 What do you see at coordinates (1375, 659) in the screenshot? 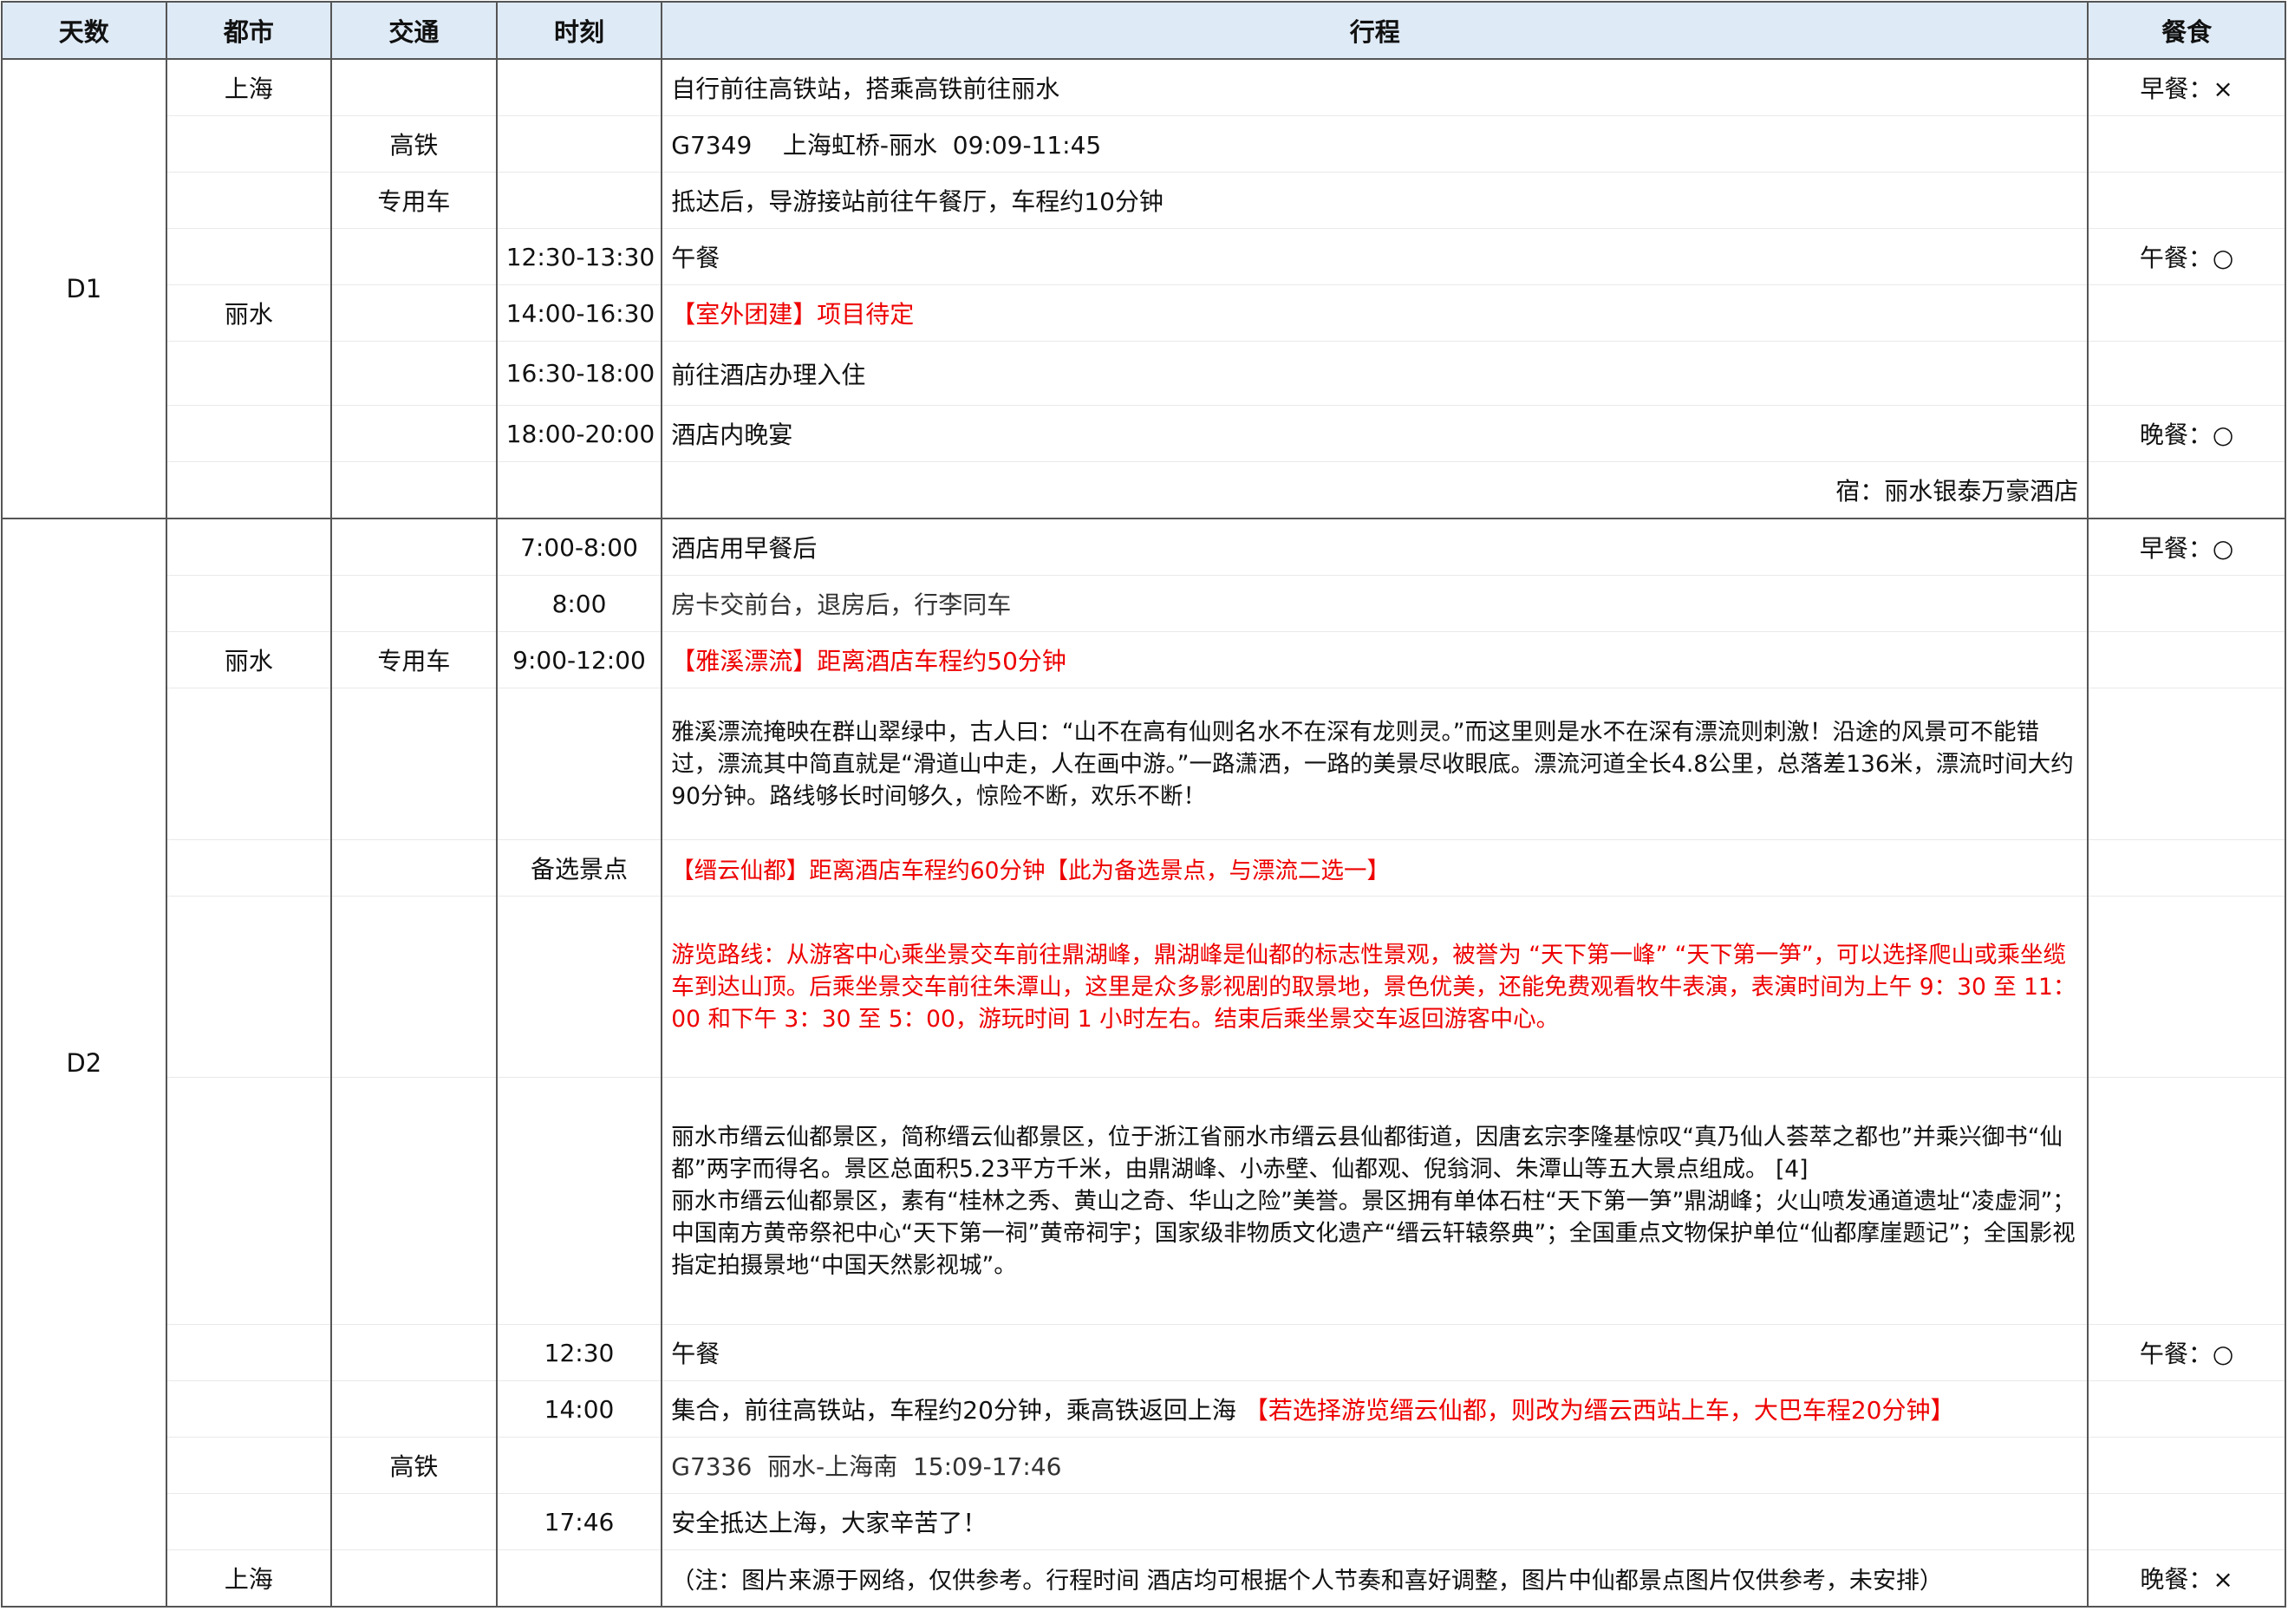
I see `itinerary-cell: 【雅溪漂流】距离酒店车程约50分钟` at bounding box center [1375, 659].